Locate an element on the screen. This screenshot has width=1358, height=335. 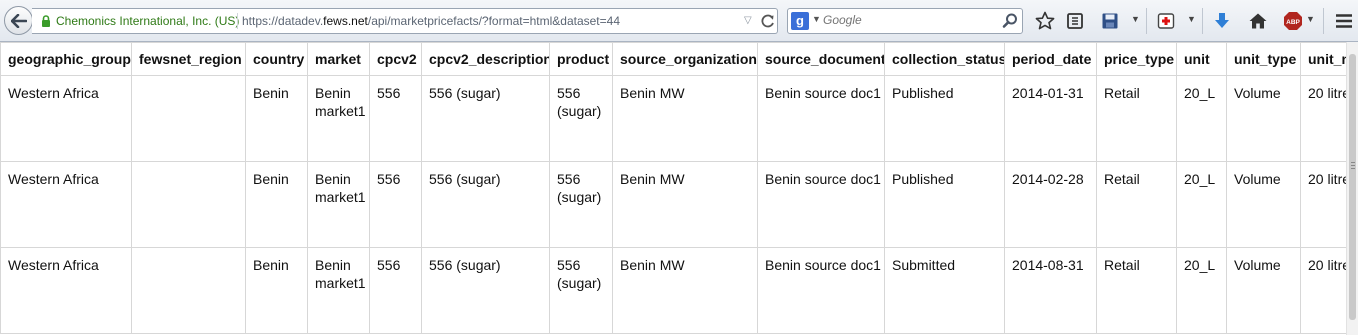
lock-icon is located at coordinates (46, 21).